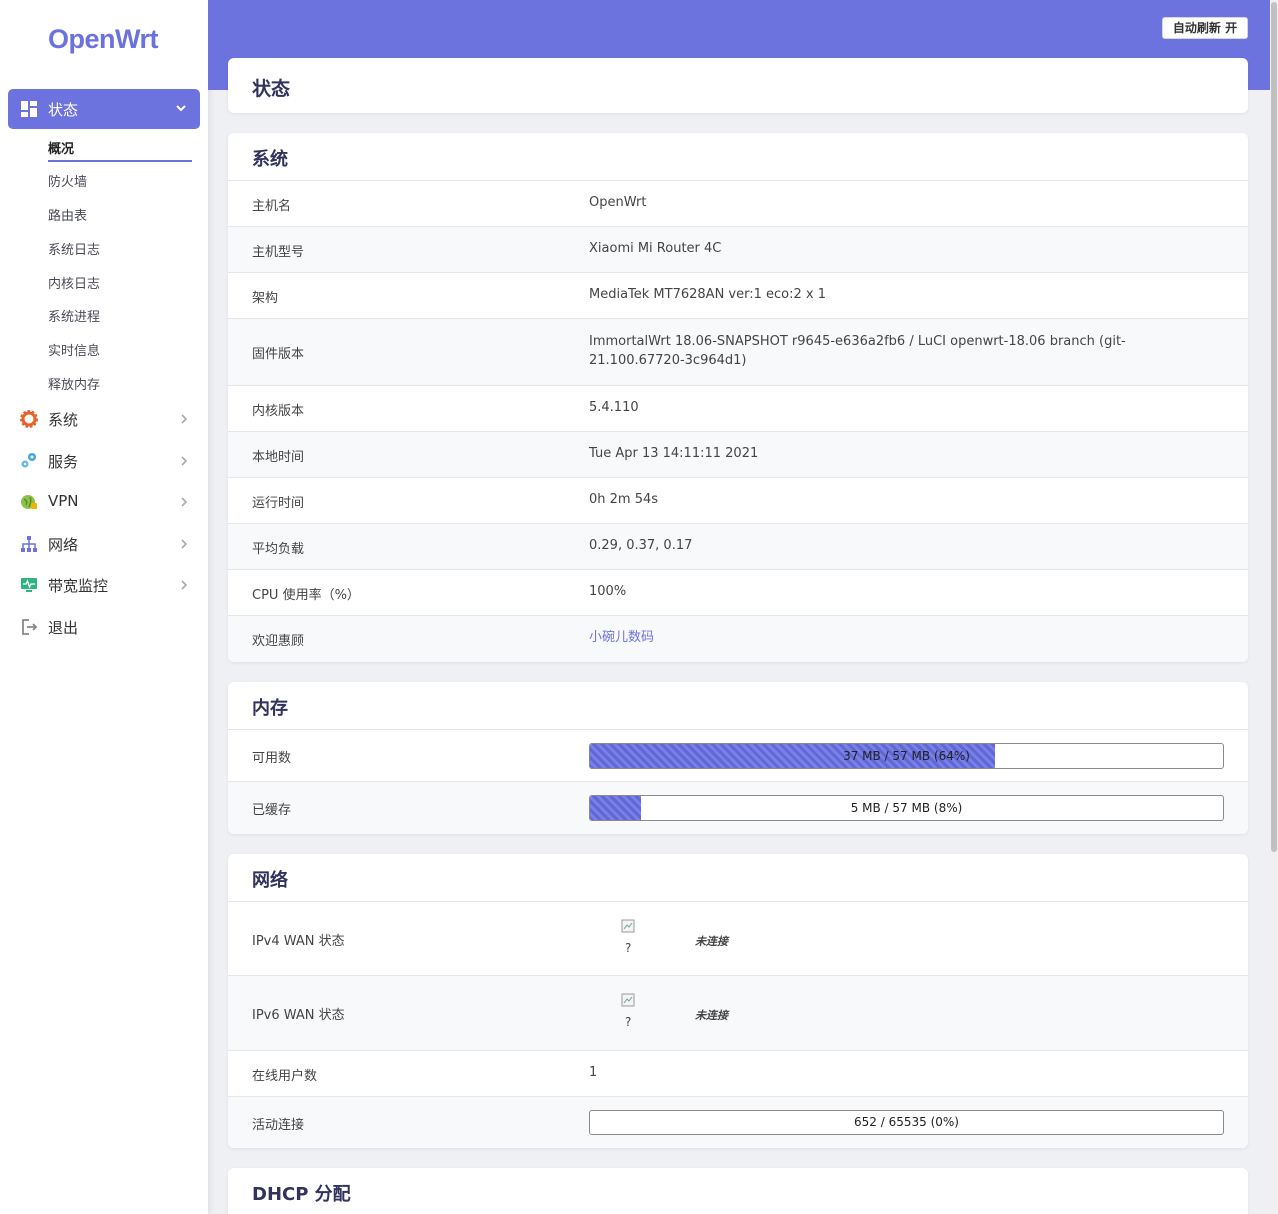 This screenshot has height=1214, width=1278. Describe the element at coordinates (104, 627) in the screenshot. I see `nav-logout: 退出` at that location.